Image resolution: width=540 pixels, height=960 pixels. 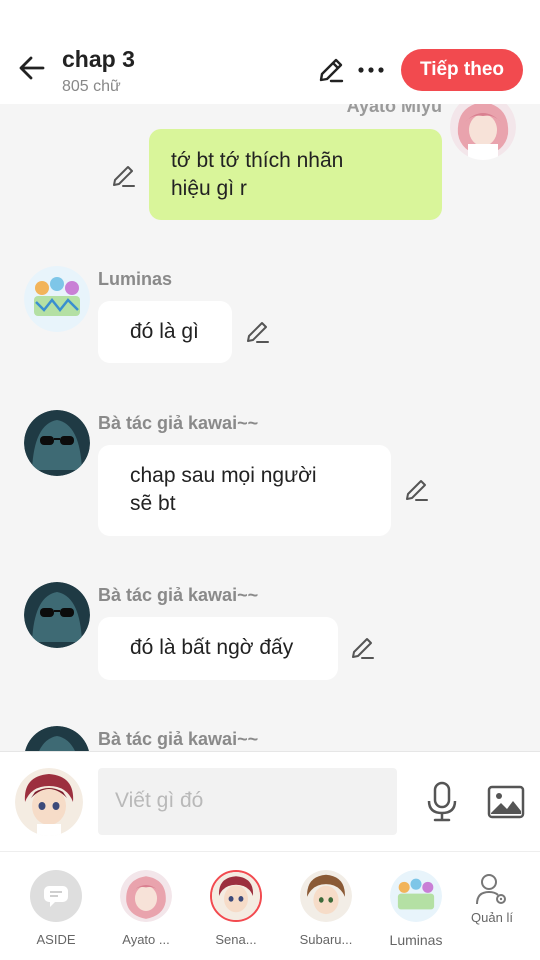 I want to click on message-bubble: đó là gì, so click(x=165, y=332).